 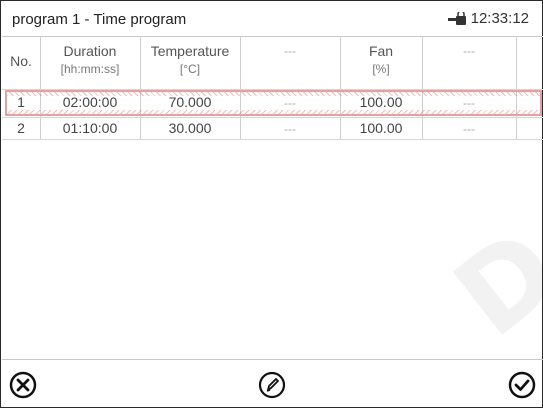 What do you see at coordinates (272, 128) in the screenshot?
I see `table-row-2: 2 01:10:00 30.000 --- 100.00 ---` at bounding box center [272, 128].